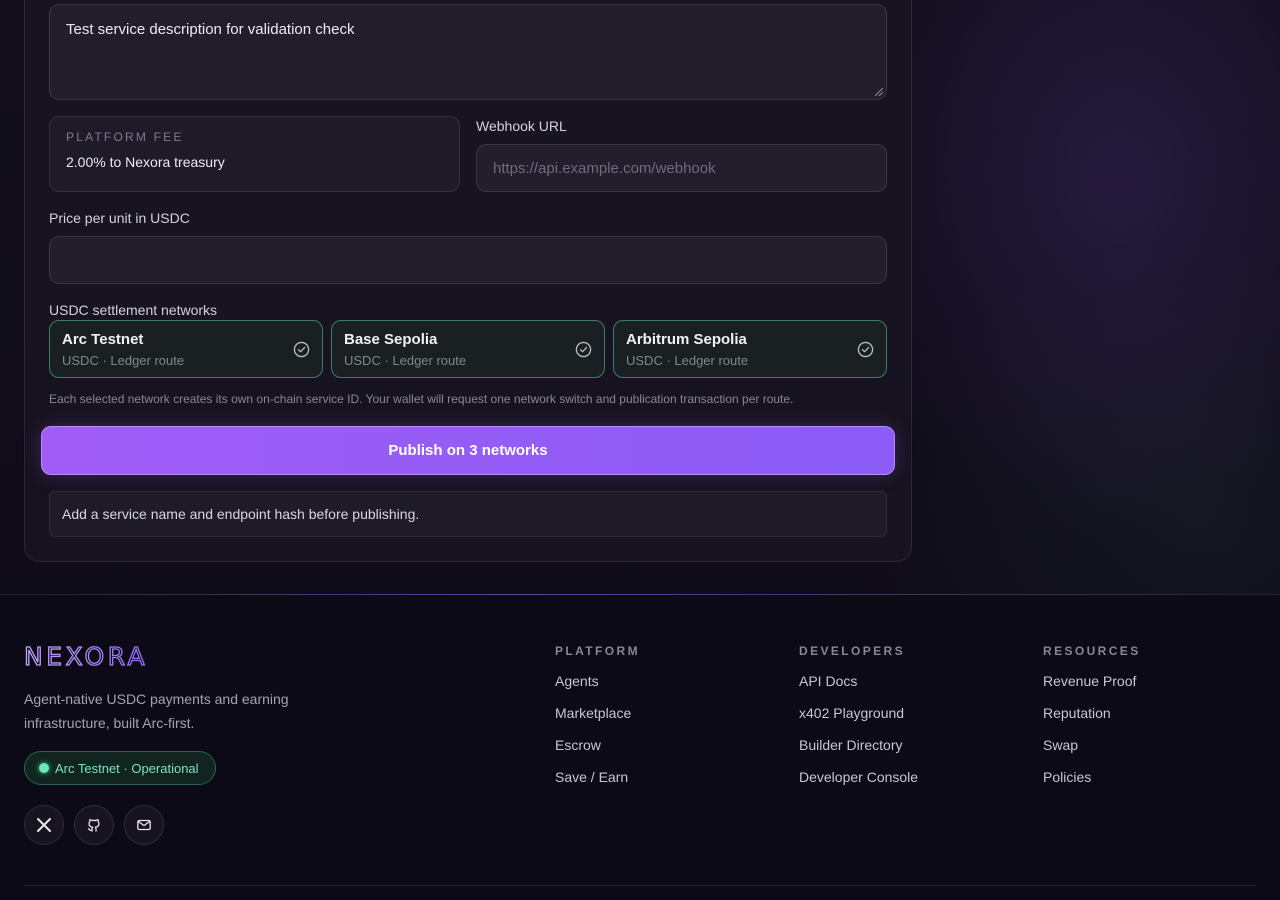 The height and width of the screenshot is (900, 1280). Describe the element at coordinates (828, 681) in the screenshot. I see `footer-link-api-docs: API Docs` at that location.